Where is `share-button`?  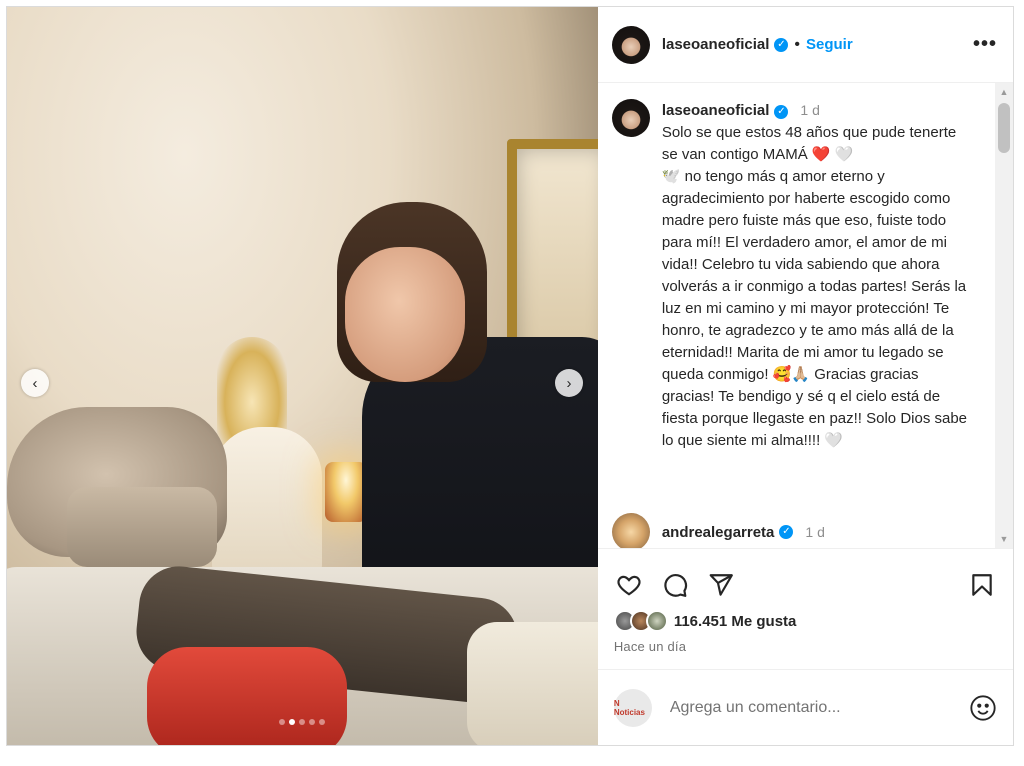
share-button is located at coordinates (721, 585).